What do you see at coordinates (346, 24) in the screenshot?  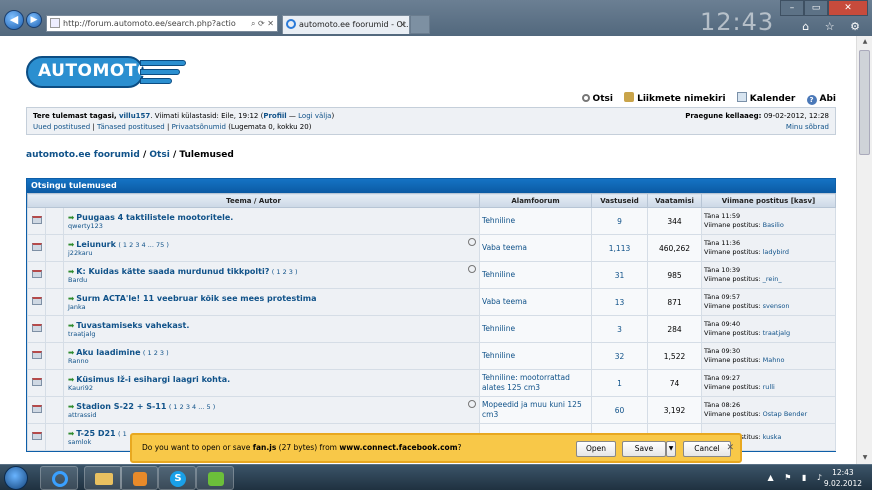 I see `tab-active: automoto.ee foorumid - Ot... ×` at bounding box center [346, 24].